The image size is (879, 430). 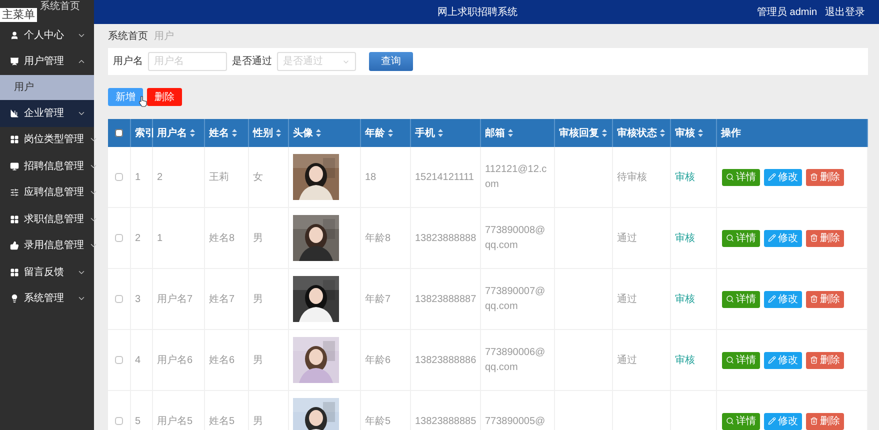 What do you see at coordinates (175, 421) in the screenshot?
I see `table-cell-text: 用户名5` at bounding box center [175, 421].